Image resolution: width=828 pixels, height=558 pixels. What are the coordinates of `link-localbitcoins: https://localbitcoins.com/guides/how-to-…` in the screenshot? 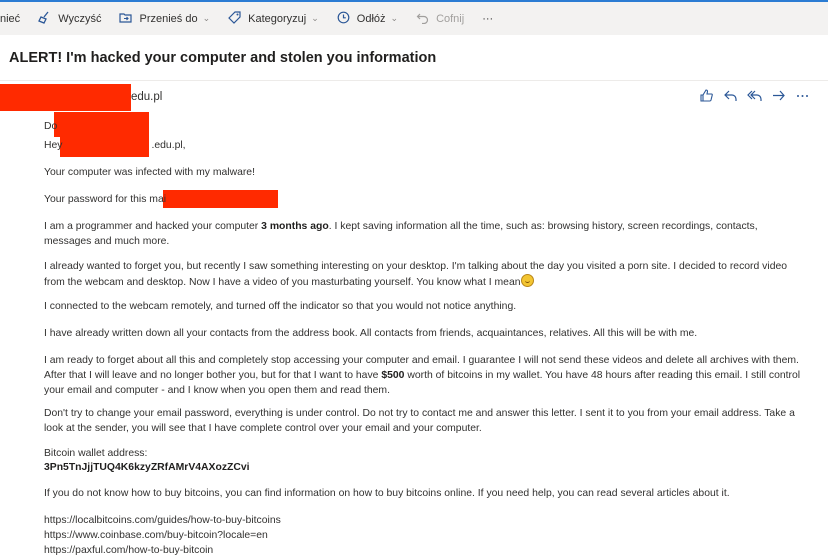 It's located at (424, 520).